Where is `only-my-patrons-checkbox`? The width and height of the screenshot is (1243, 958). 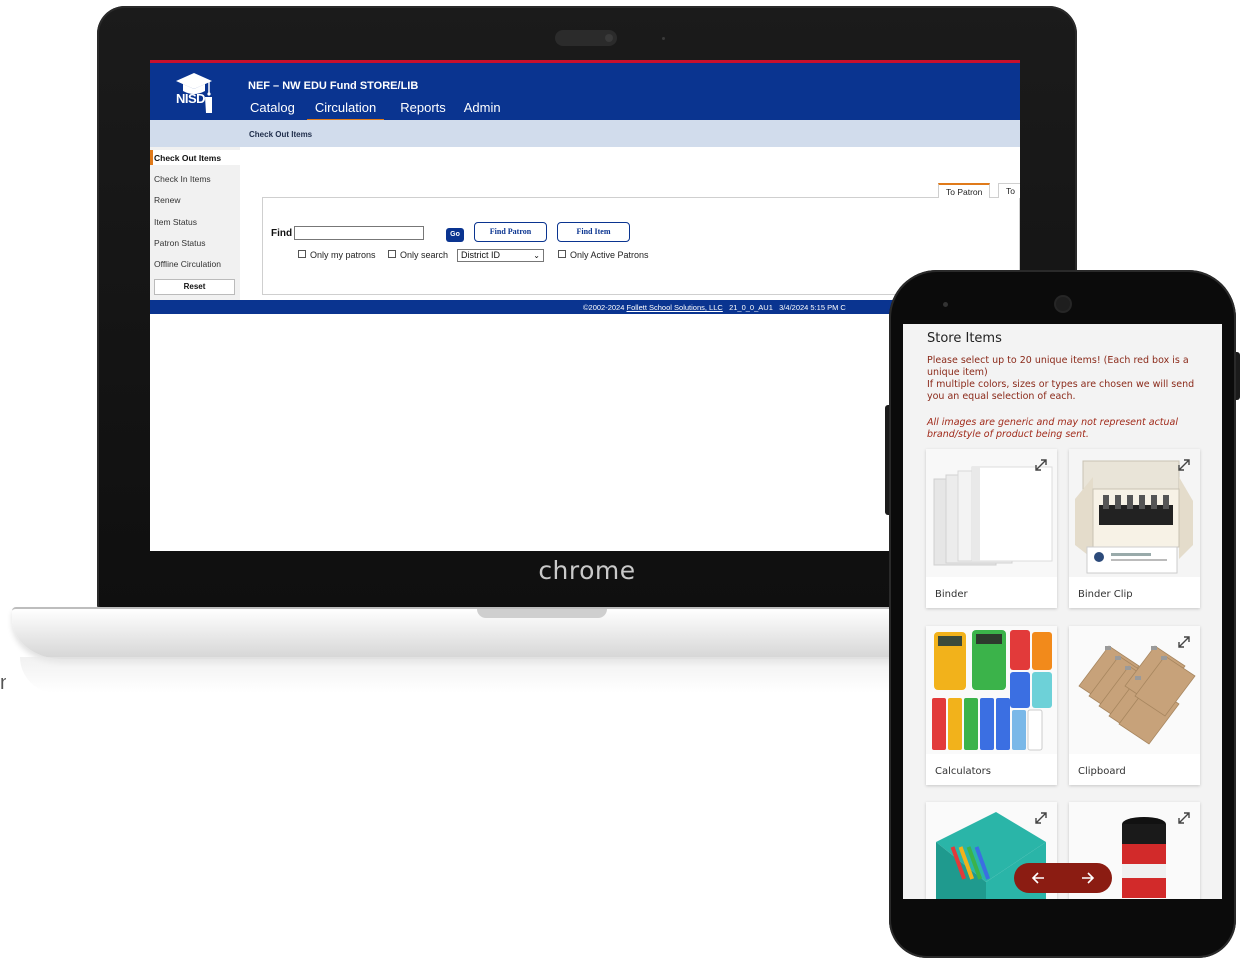 only-my-patrons-checkbox is located at coordinates (302, 254).